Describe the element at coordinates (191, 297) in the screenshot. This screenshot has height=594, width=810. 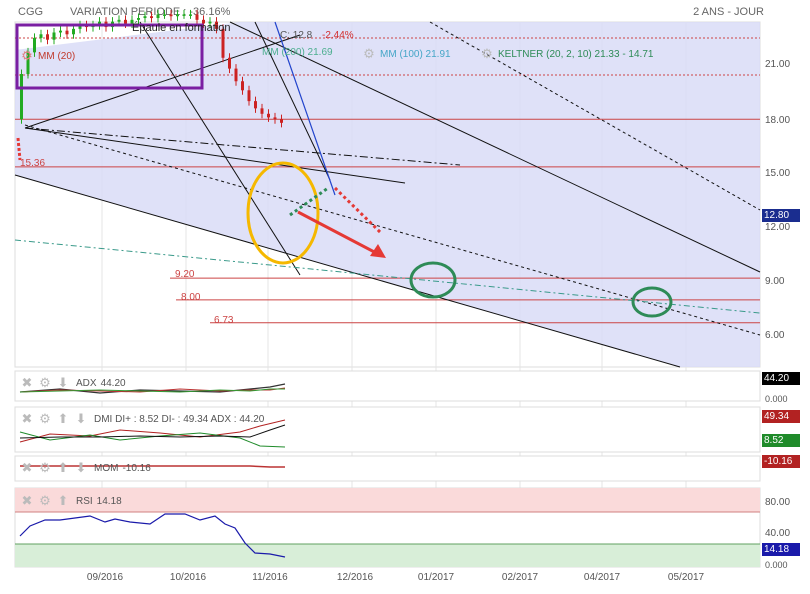
I see `level-label: 8.00` at that location.